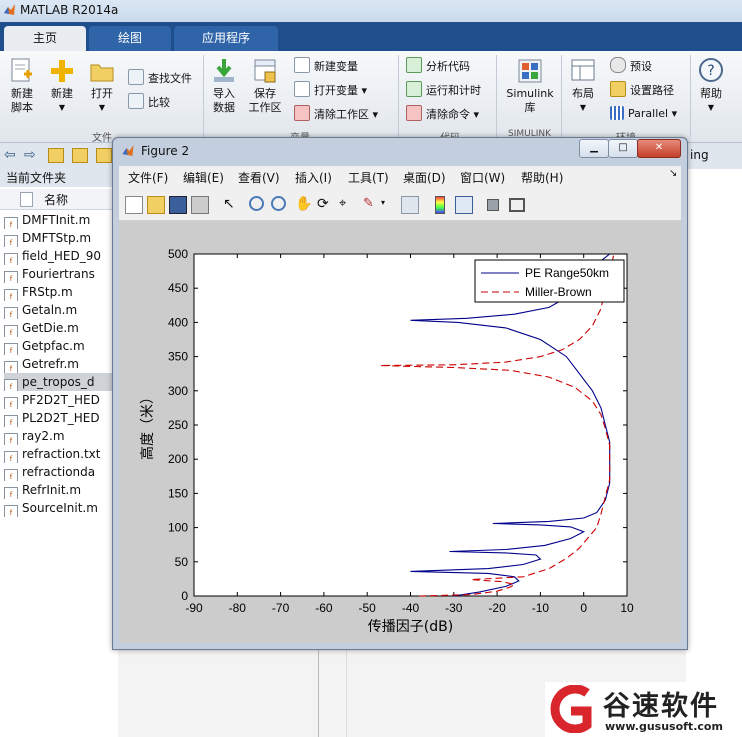 The image size is (742, 737). Describe the element at coordinates (583, 86) in the screenshot. I see `layout-button: 布局 ▼` at that location.